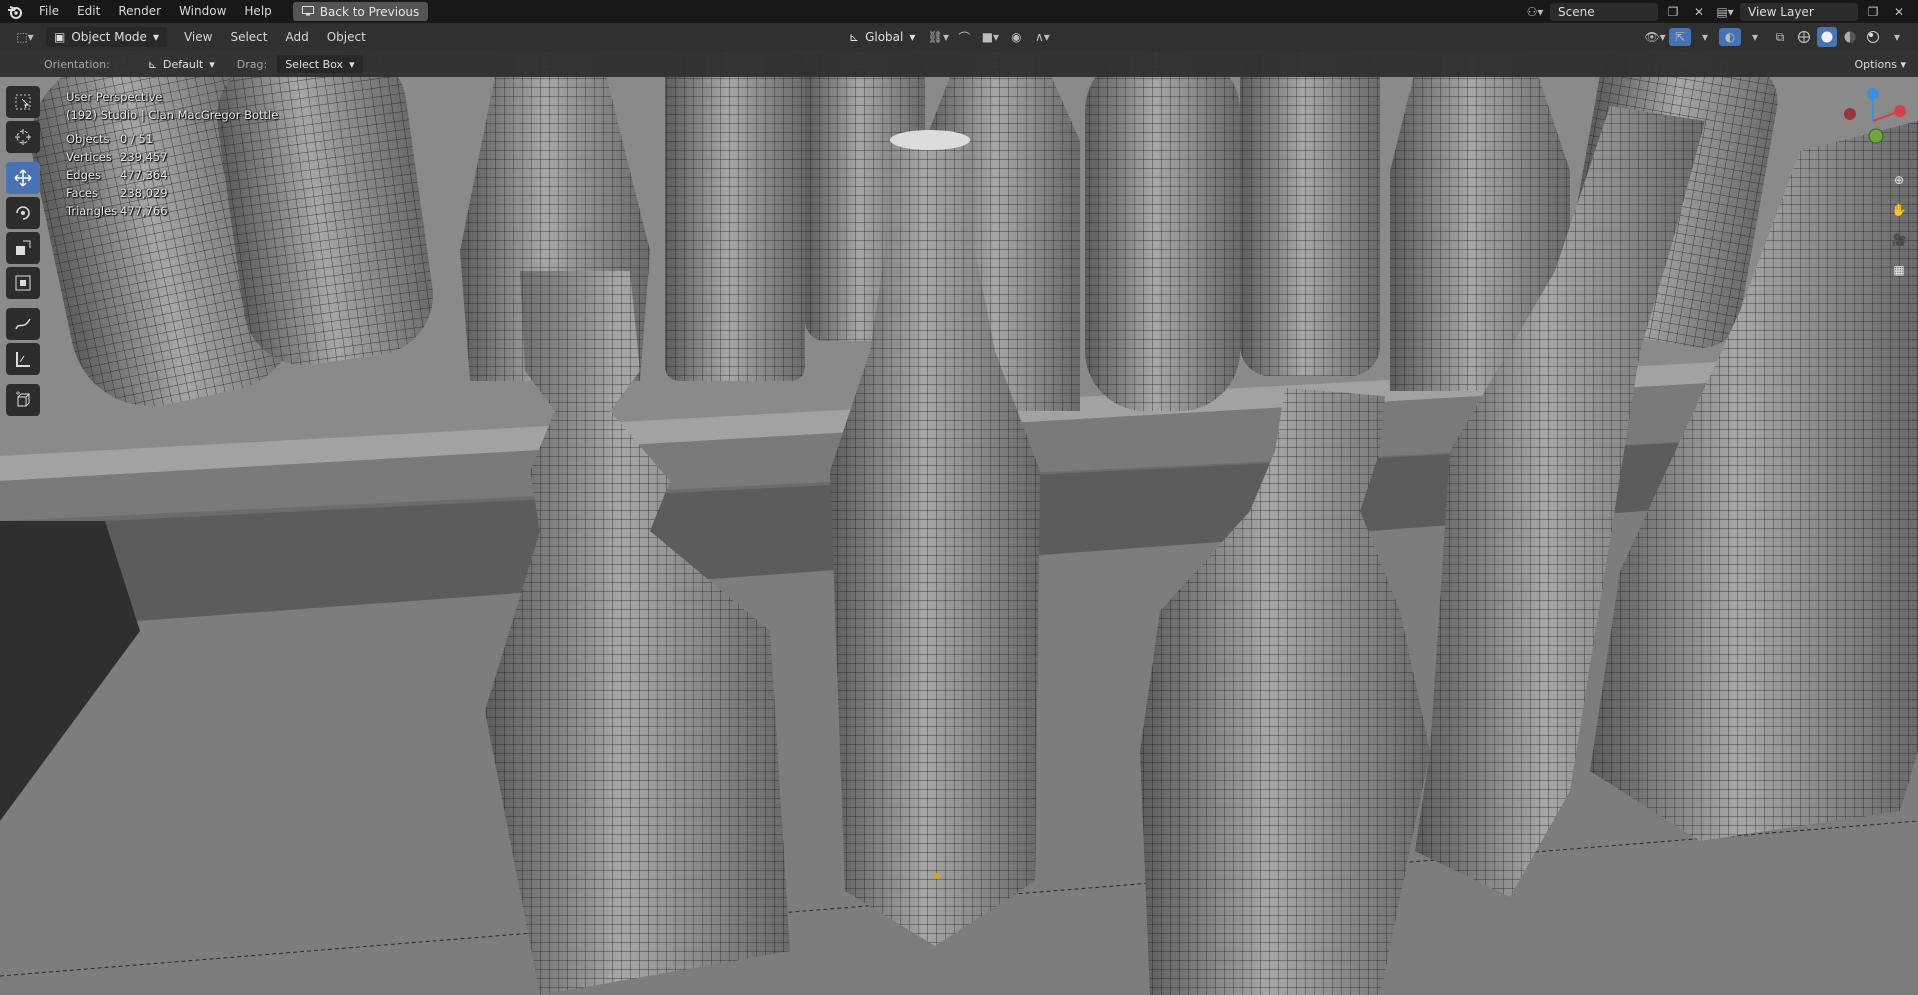 The image size is (1918, 995). Describe the element at coordinates (1725, 12) in the screenshot. I see `view-layer-selector-icon: ▤▾` at that location.